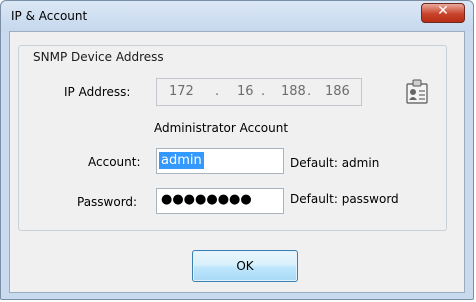 This screenshot has height=302, width=476. What do you see at coordinates (221, 128) in the screenshot?
I see `admin-account-heading: Administrator Account` at bounding box center [221, 128].